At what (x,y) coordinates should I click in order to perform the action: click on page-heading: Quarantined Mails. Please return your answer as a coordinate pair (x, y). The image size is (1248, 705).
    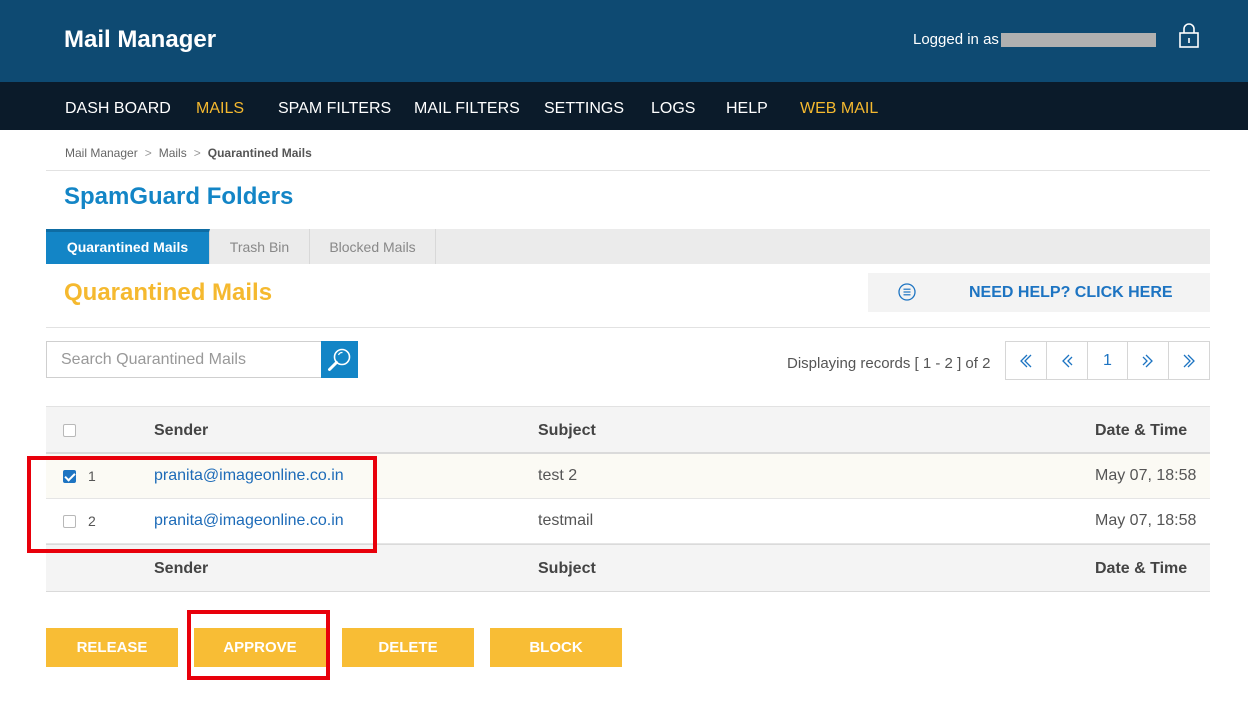
    Looking at the image, I should click on (168, 292).